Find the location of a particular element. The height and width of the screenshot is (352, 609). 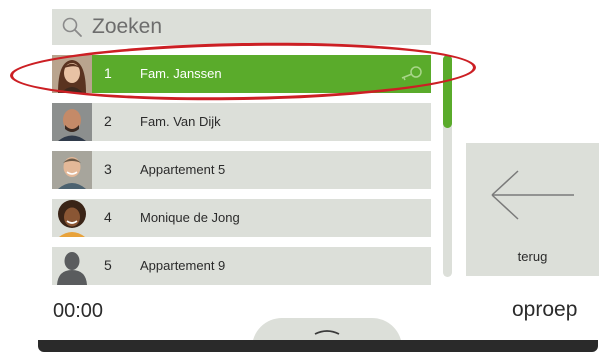

arrow-left-icon is located at coordinates (532, 195).